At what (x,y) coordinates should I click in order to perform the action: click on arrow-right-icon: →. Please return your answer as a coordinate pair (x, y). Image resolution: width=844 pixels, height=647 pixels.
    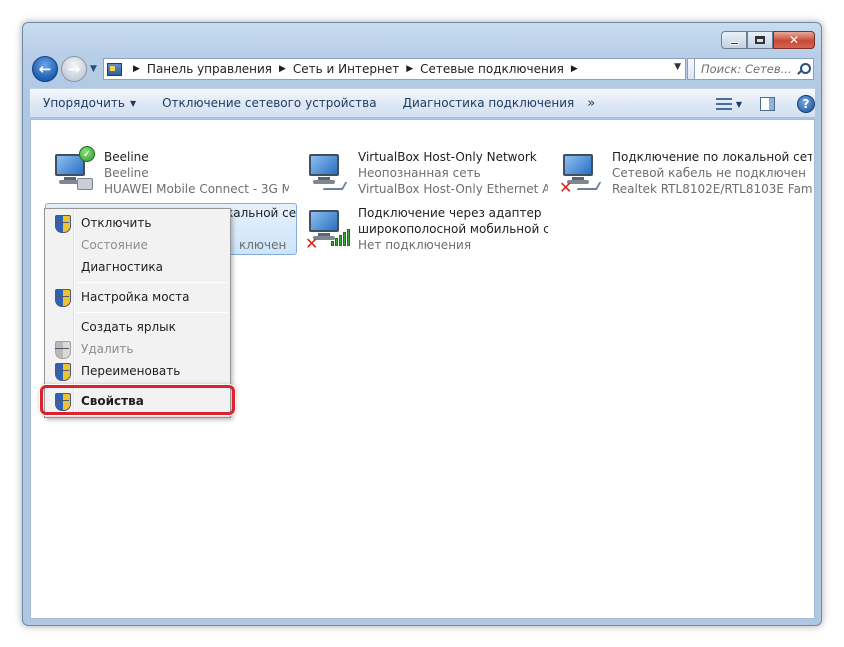
    Looking at the image, I should click on (74, 69).